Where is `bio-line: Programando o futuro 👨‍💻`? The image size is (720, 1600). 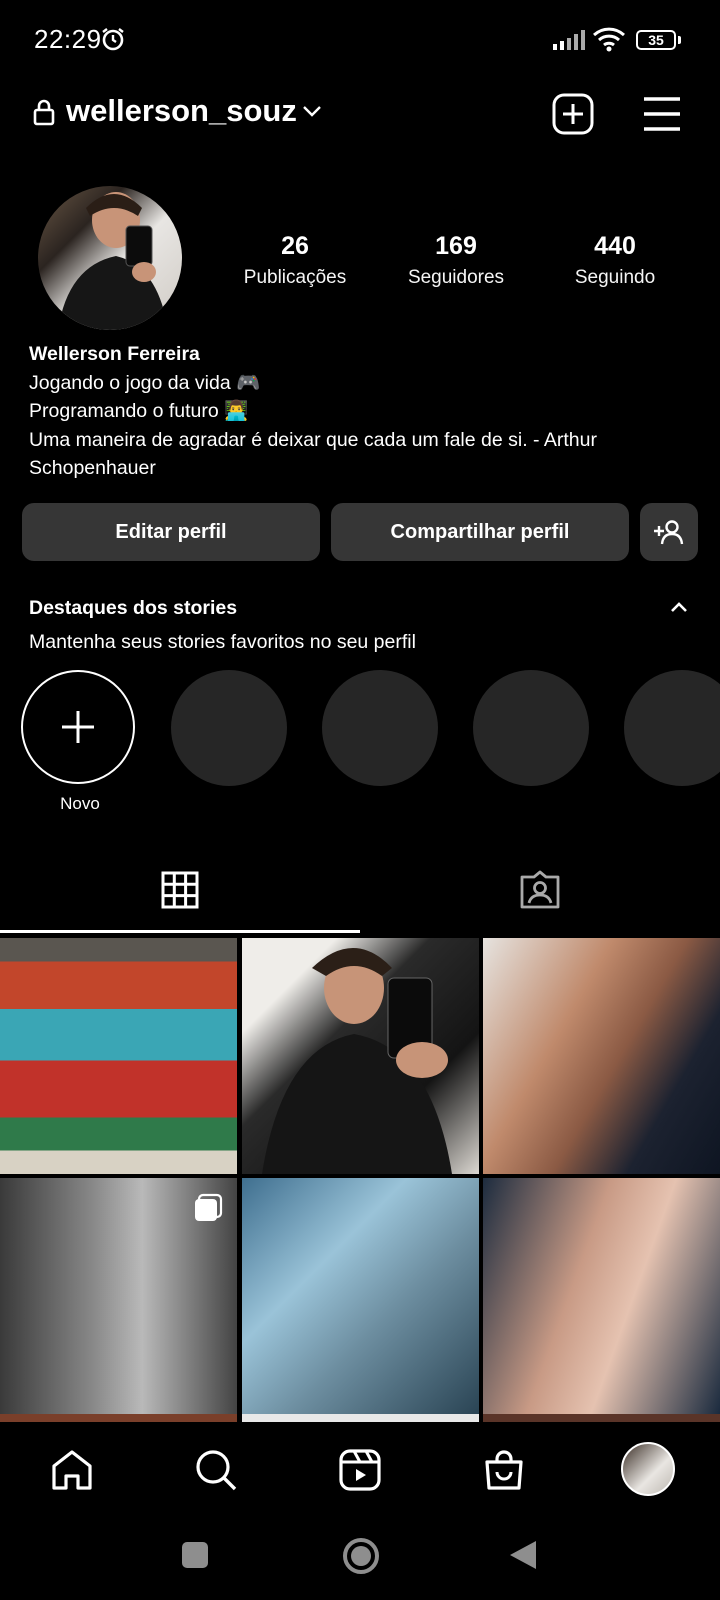 bio-line: Programando o futuro 👨‍💻 is located at coordinates (139, 411).